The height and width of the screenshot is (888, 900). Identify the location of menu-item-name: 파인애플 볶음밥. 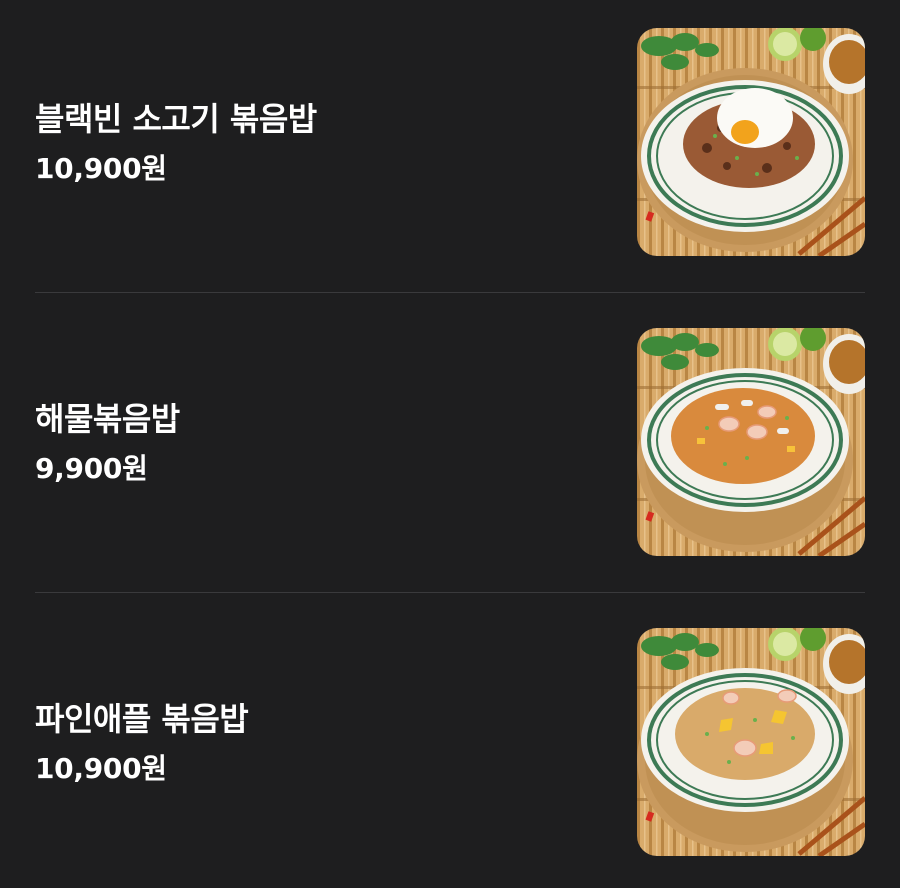
(142, 719).